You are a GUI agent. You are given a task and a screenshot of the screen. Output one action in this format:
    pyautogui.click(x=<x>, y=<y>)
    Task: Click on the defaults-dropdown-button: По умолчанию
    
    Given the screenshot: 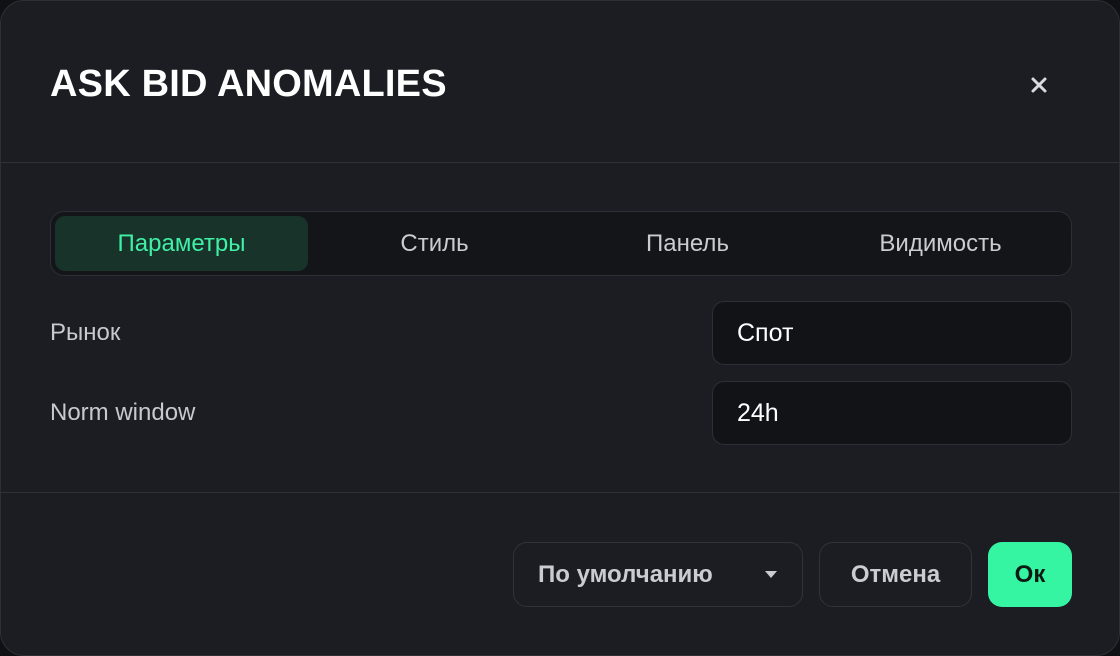 What is the action you would take?
    pyautogui.click(x=658, y=574)
    